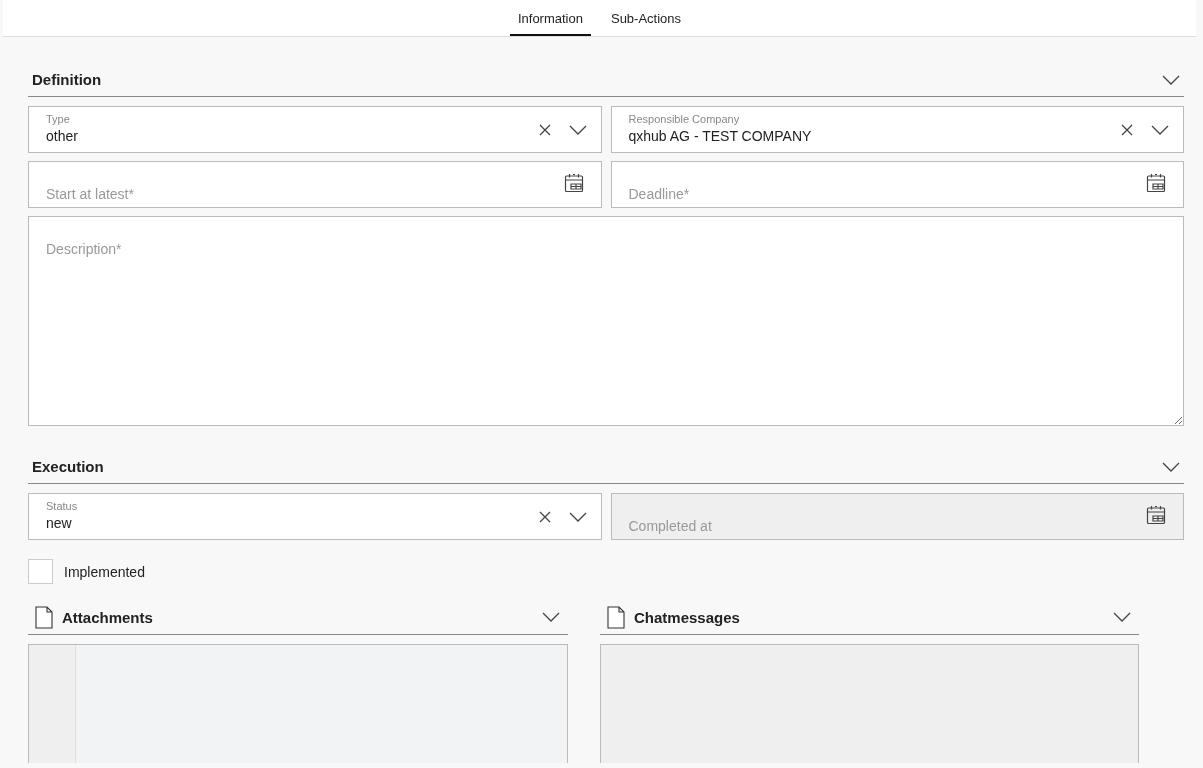  Describe the element at coordinates (62, 506) in the screenshot. I see `field-label: Status` at that location.